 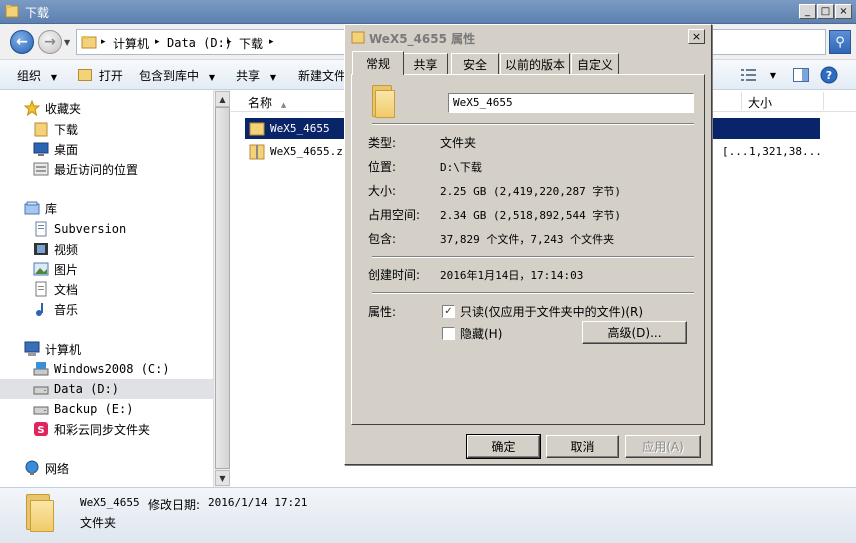 What do you see at coordinates (801, 75) in the screenshot?
I see `preview-pane-icon` at bounding box center [801, 75].